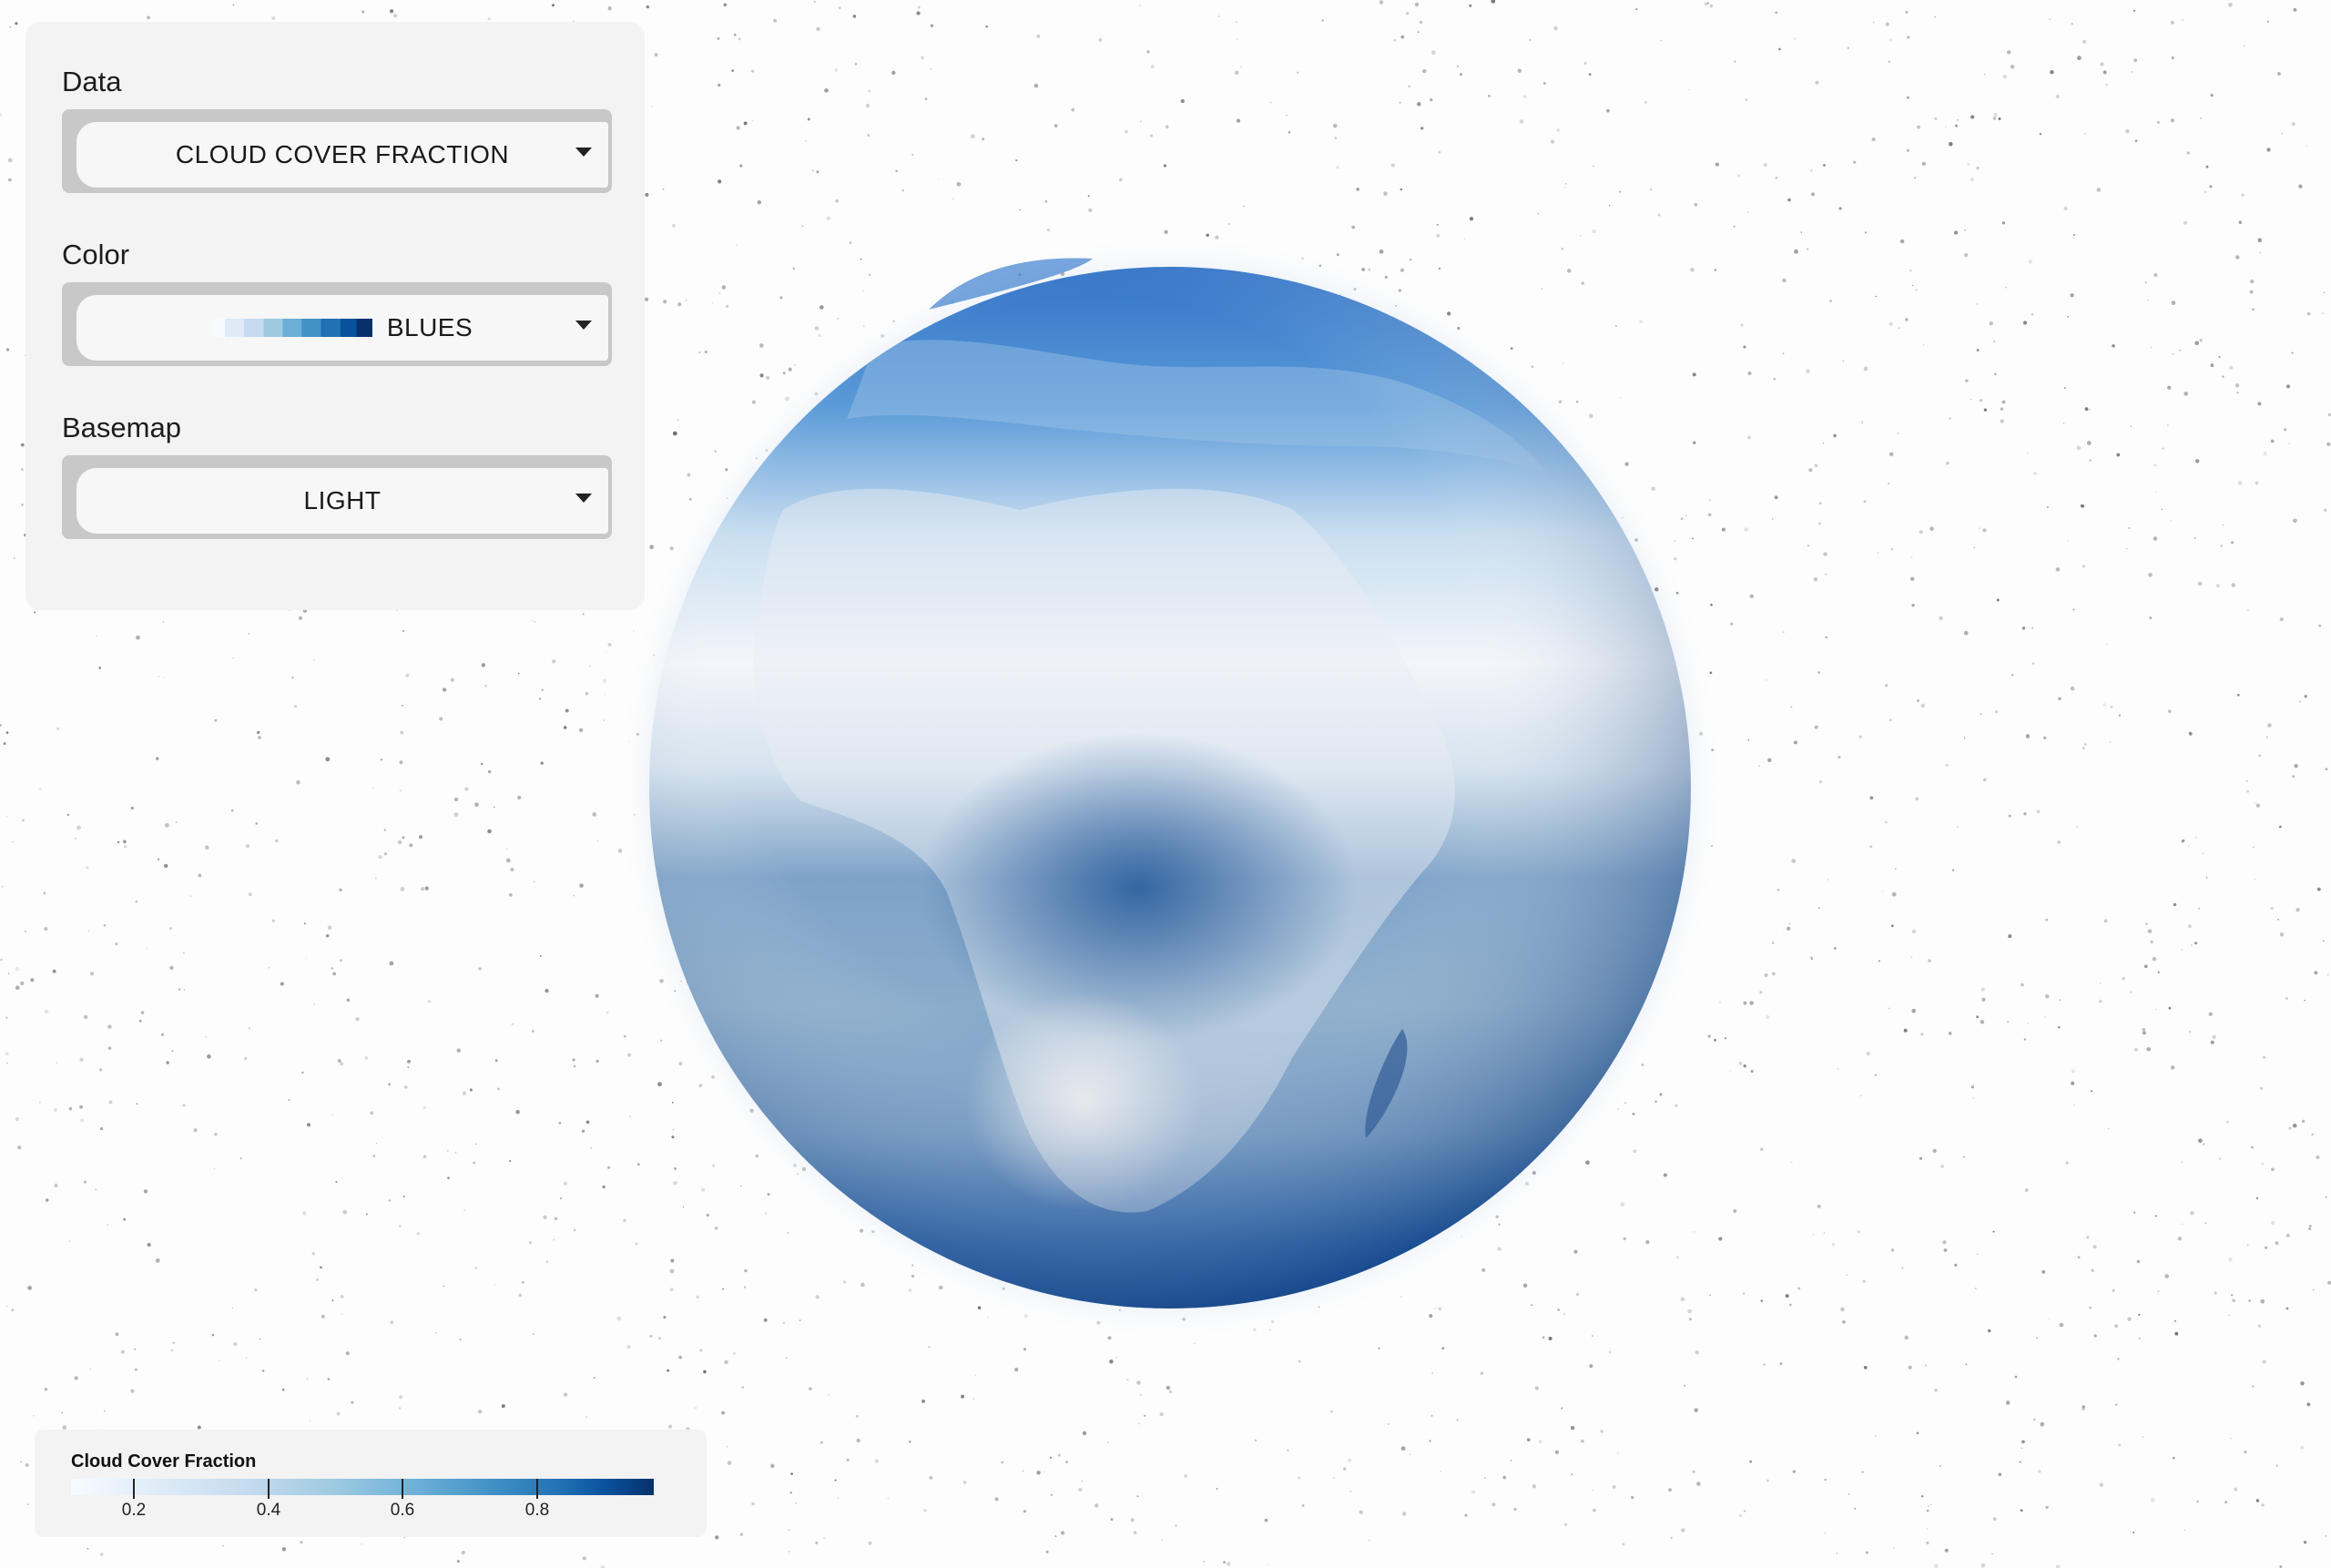  I want to click on basemap-select-value: LIGHT, so click(342, 500).